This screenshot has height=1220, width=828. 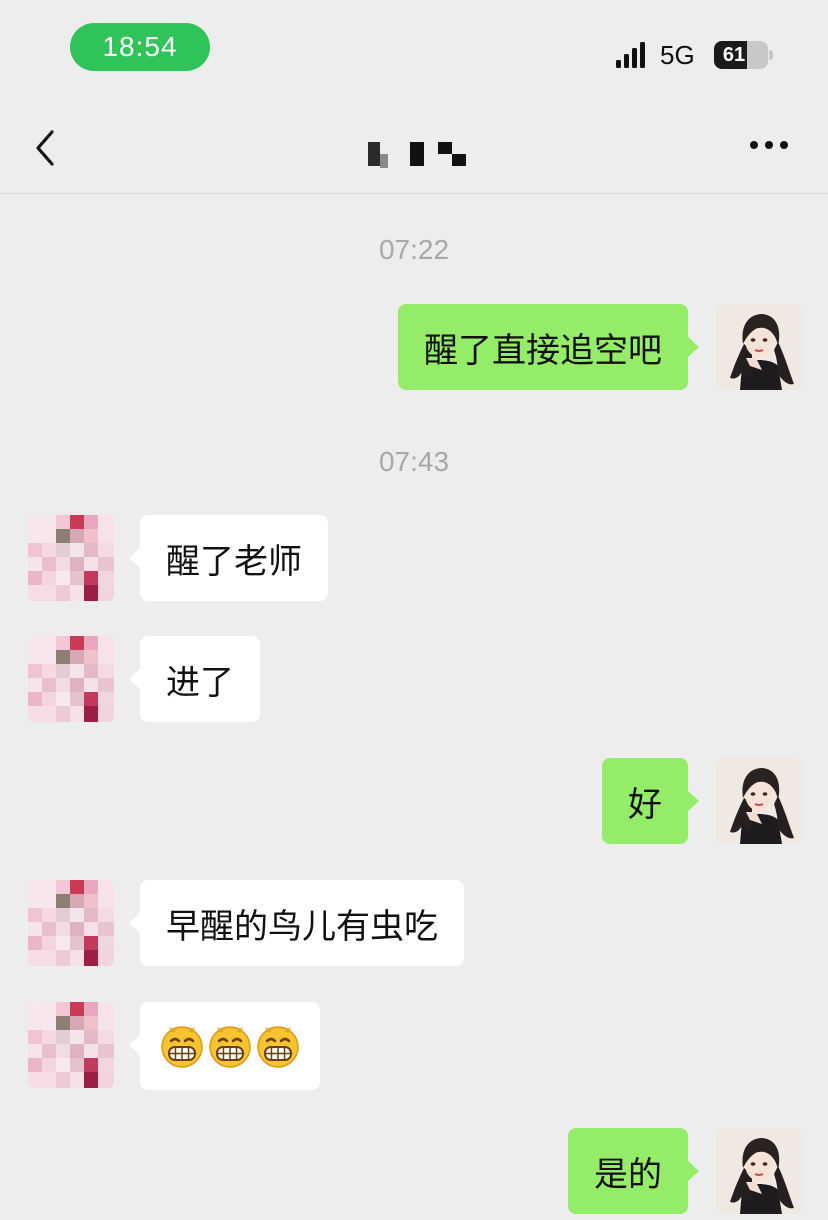 What do you see at coordinates (769, 145) in the screenshot?
I see `ellipsis-icon` at bounding box center [769, 145].